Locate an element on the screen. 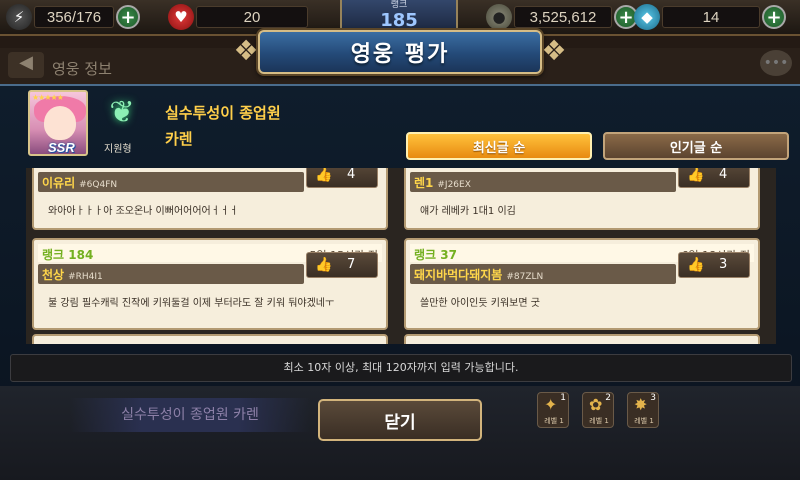 The width and height of the screenshot is (800, 480). skill-icon: ✿ is located at coordinates (596, 404).